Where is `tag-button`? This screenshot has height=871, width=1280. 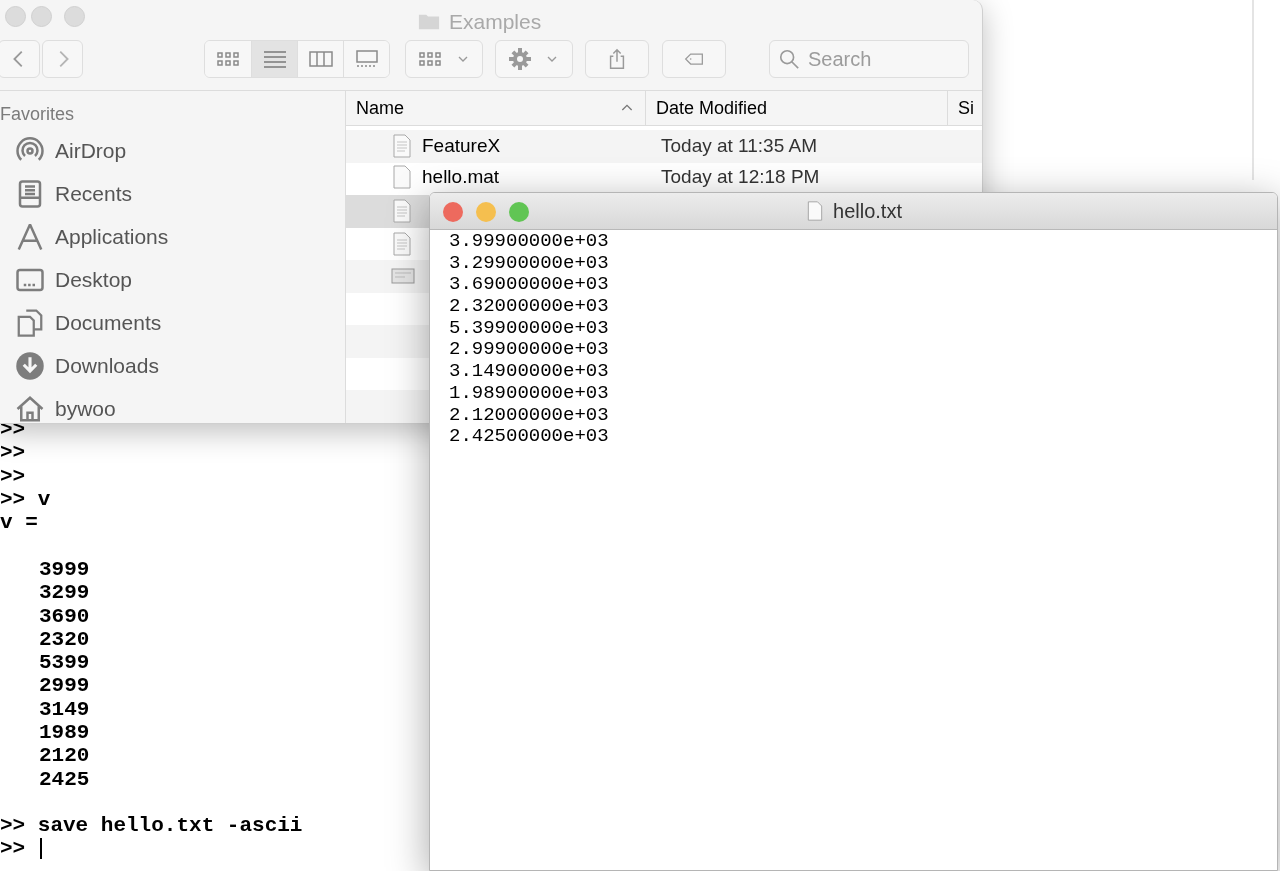
tag-button is located at coordinates (694, 59).